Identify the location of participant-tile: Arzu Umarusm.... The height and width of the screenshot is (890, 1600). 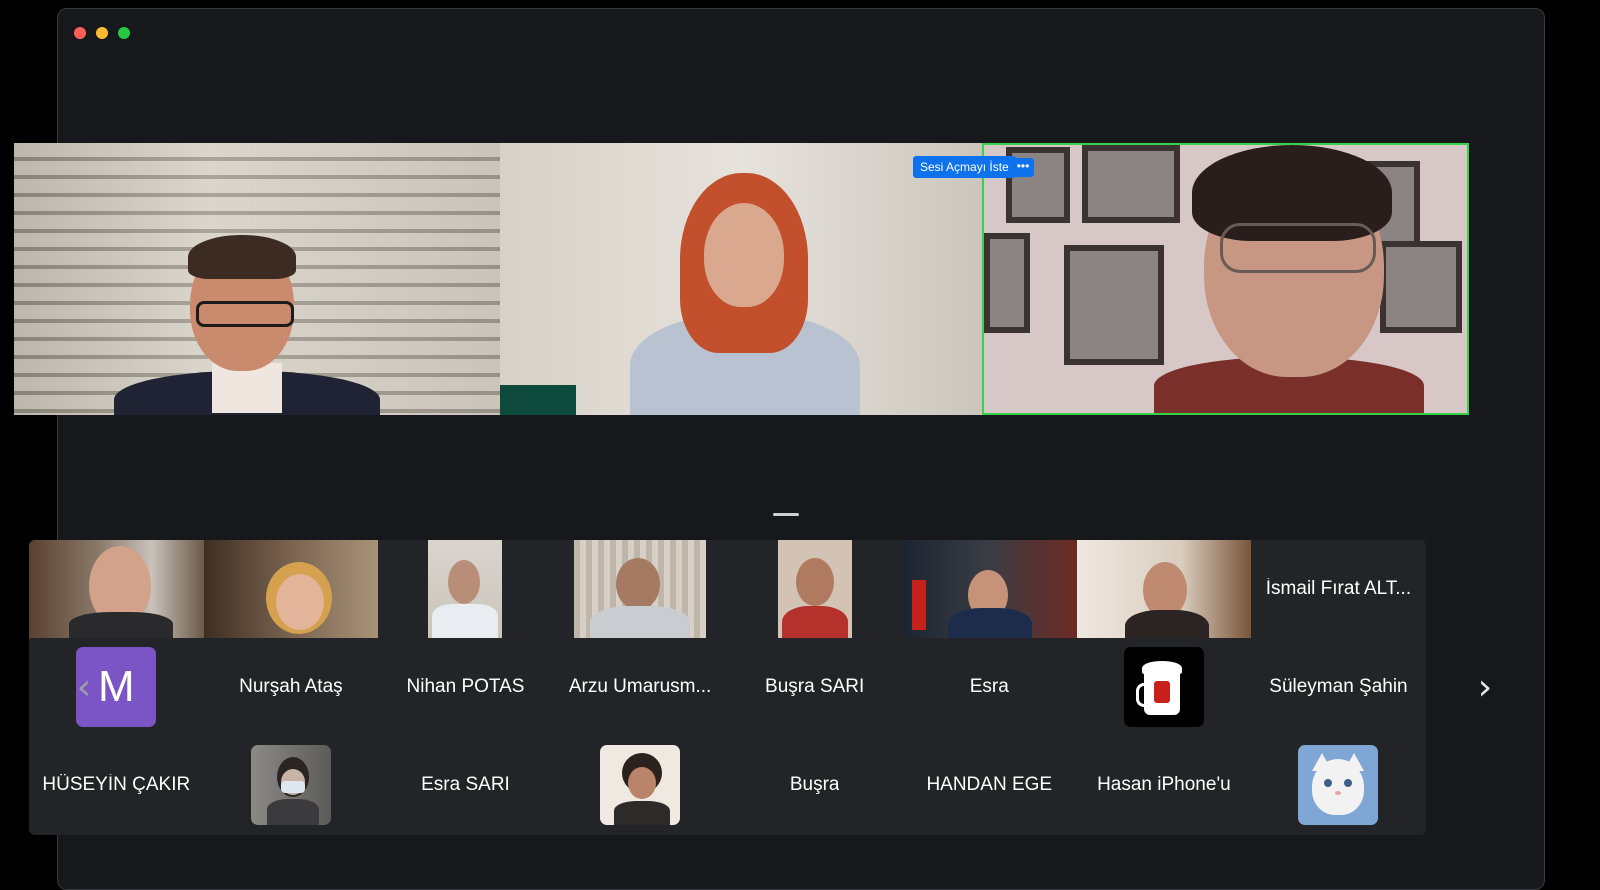
(640, 687).